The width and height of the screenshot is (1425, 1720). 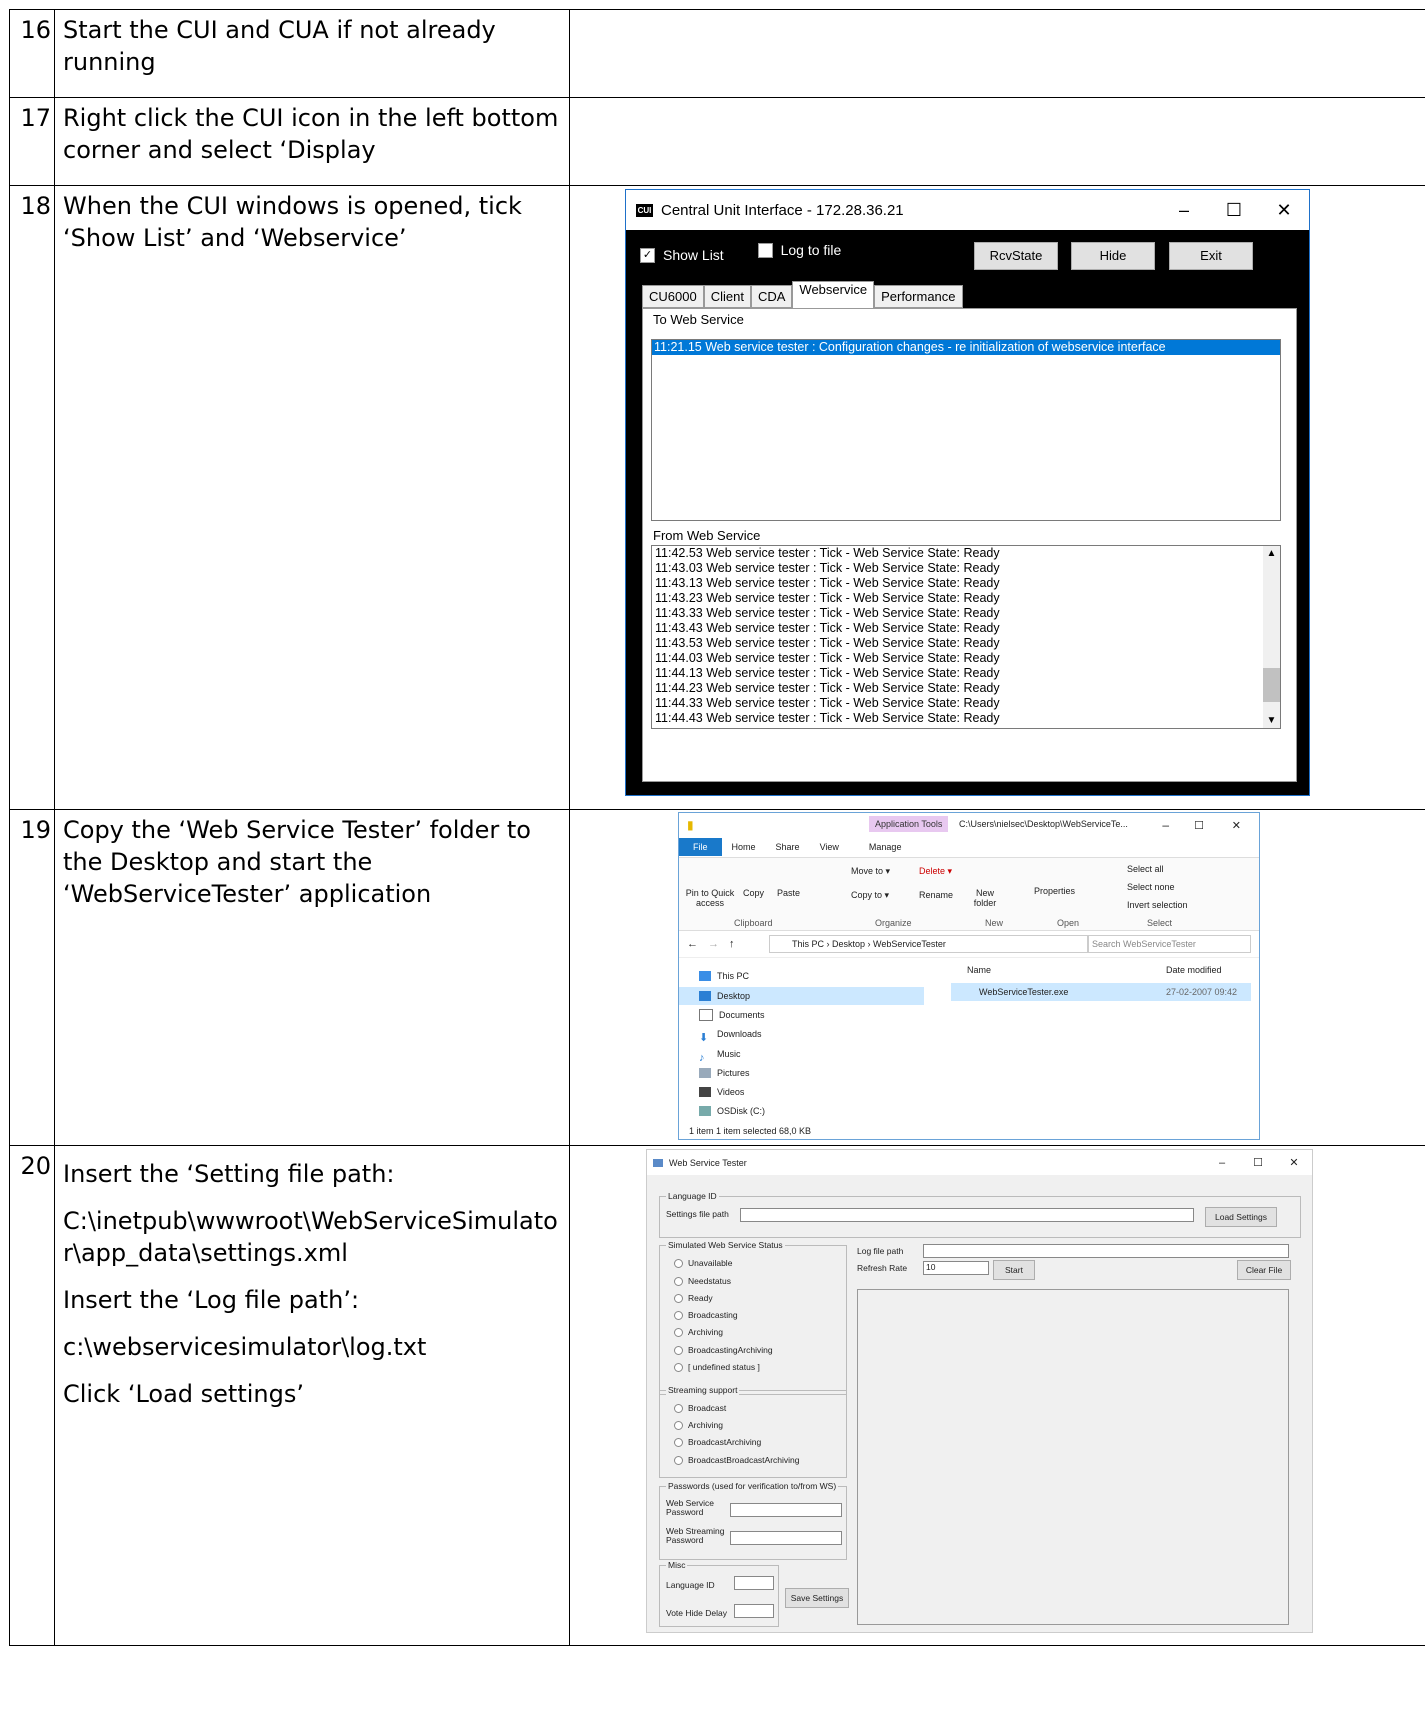 I want to click on select-all-button: Select all, so click(x=1145, y=869).